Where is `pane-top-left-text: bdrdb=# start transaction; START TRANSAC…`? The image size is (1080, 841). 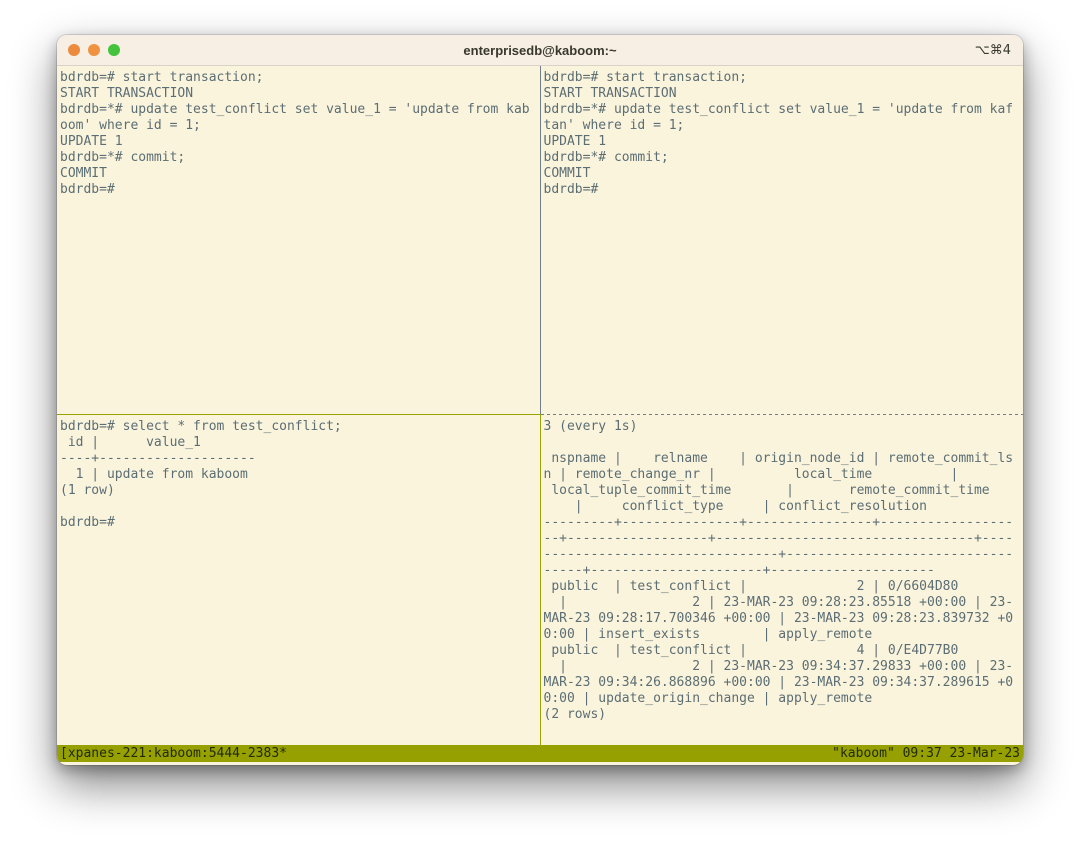 pane-top-left-text: bdrdb=# start transaction; START TRANSAC… is located at coordinates (295, 133).